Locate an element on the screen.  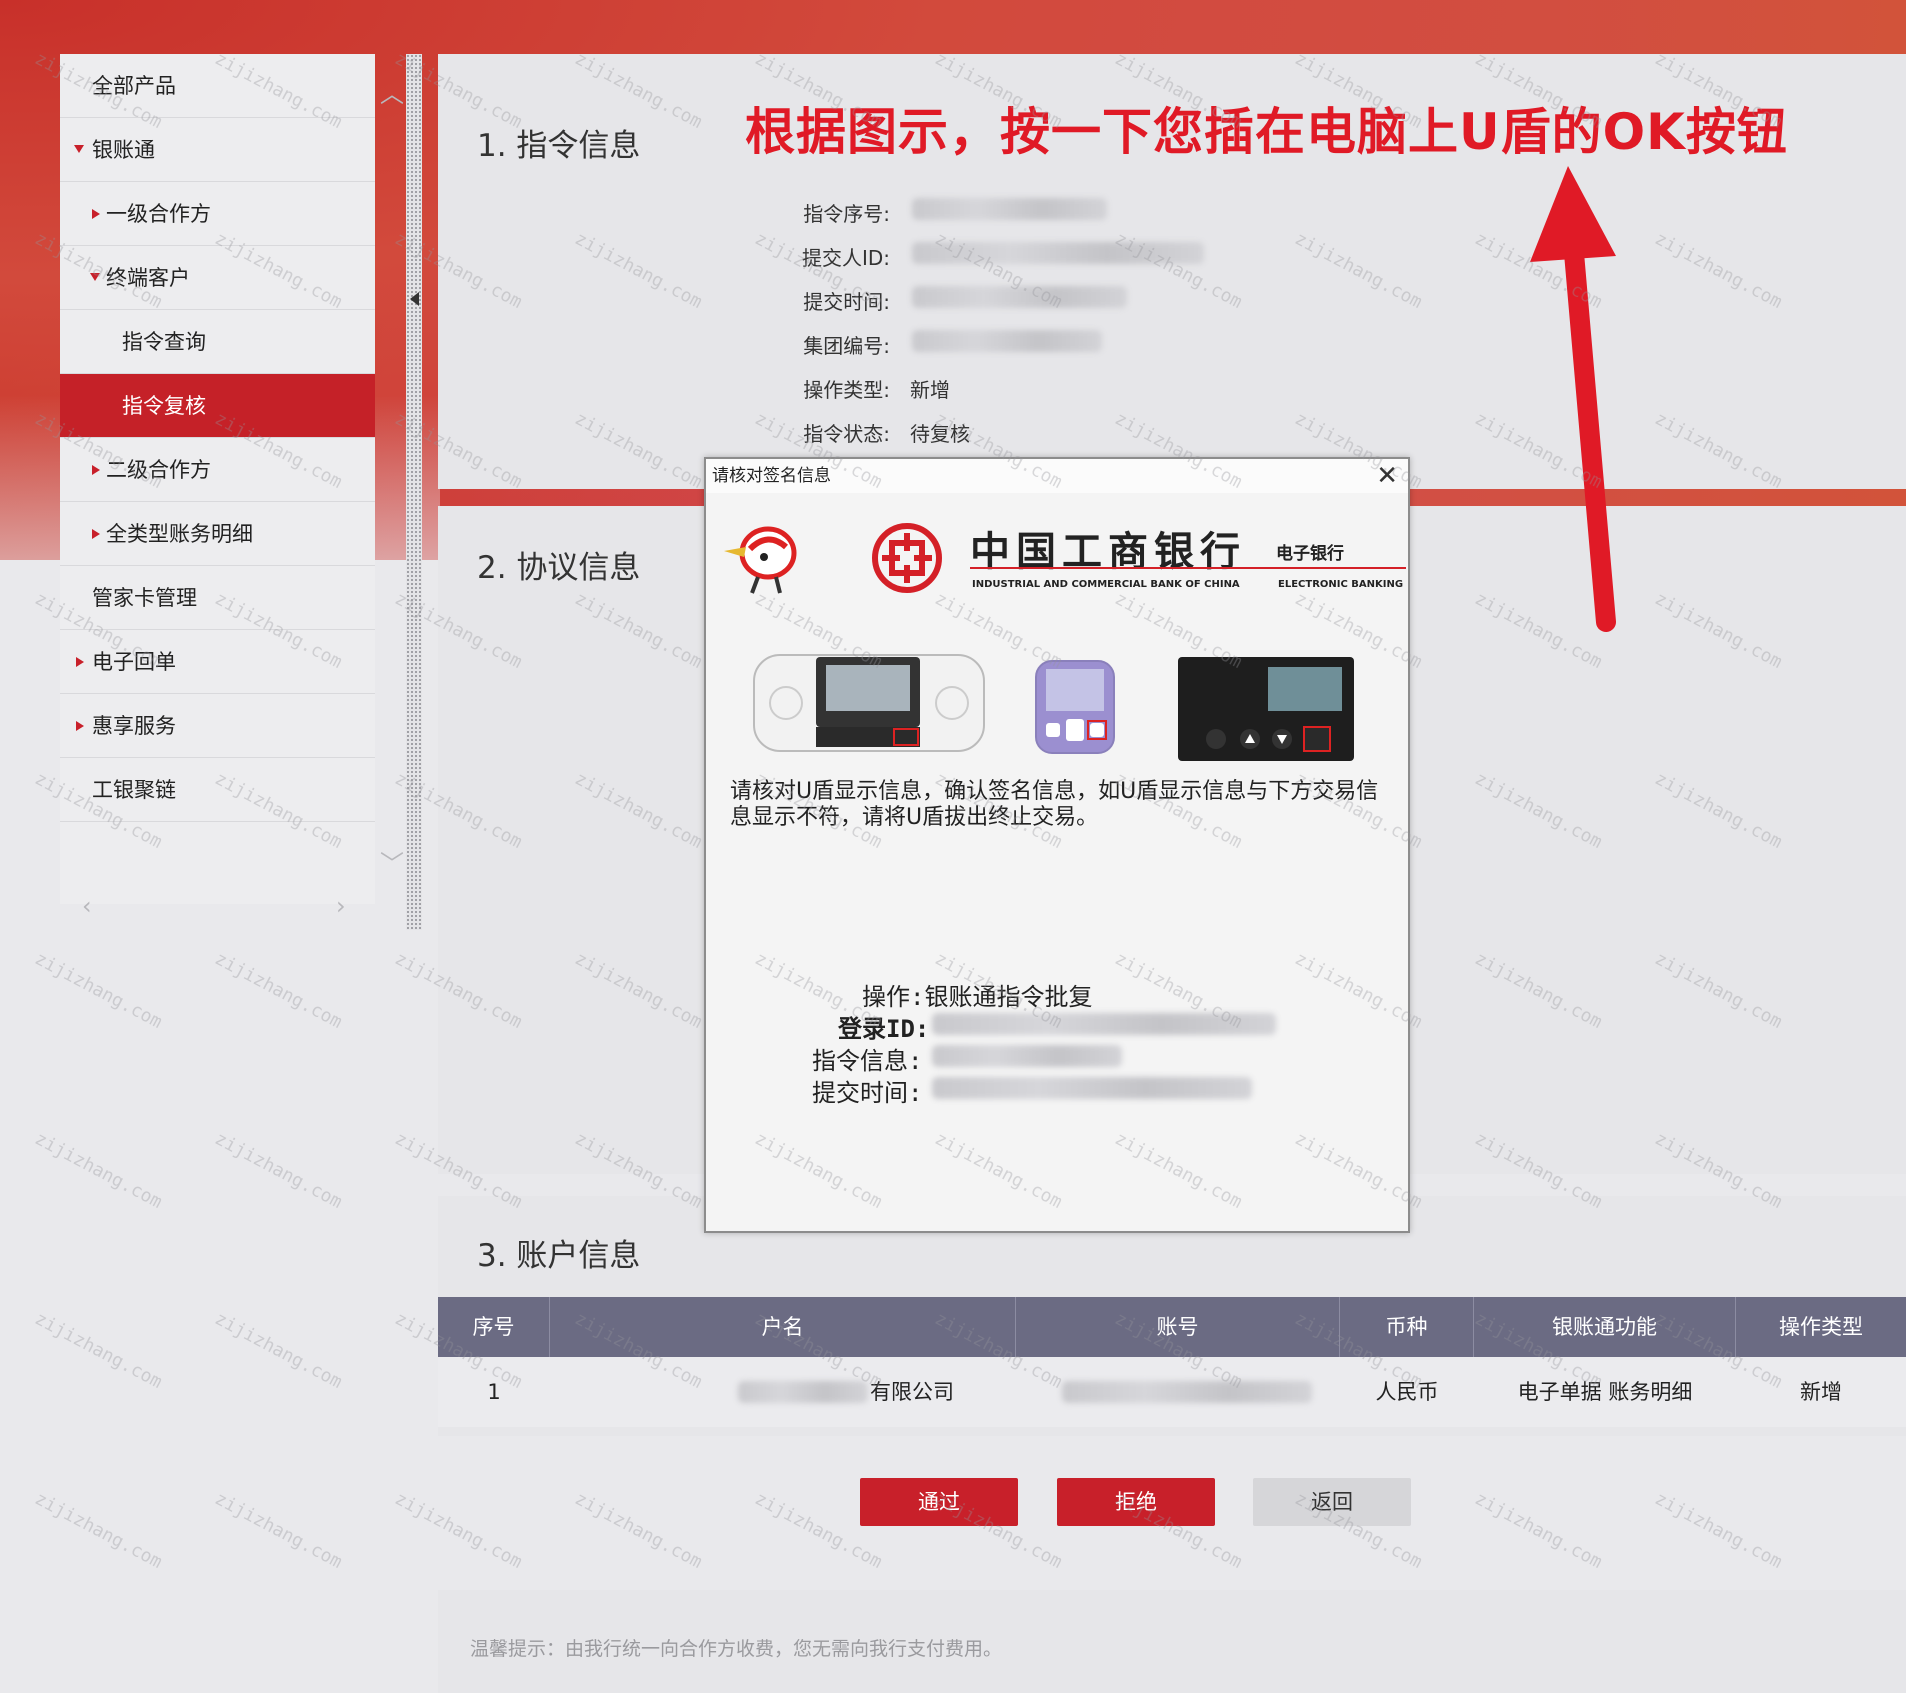
field-label: 提交时间: is located at coordinates (846, 302).